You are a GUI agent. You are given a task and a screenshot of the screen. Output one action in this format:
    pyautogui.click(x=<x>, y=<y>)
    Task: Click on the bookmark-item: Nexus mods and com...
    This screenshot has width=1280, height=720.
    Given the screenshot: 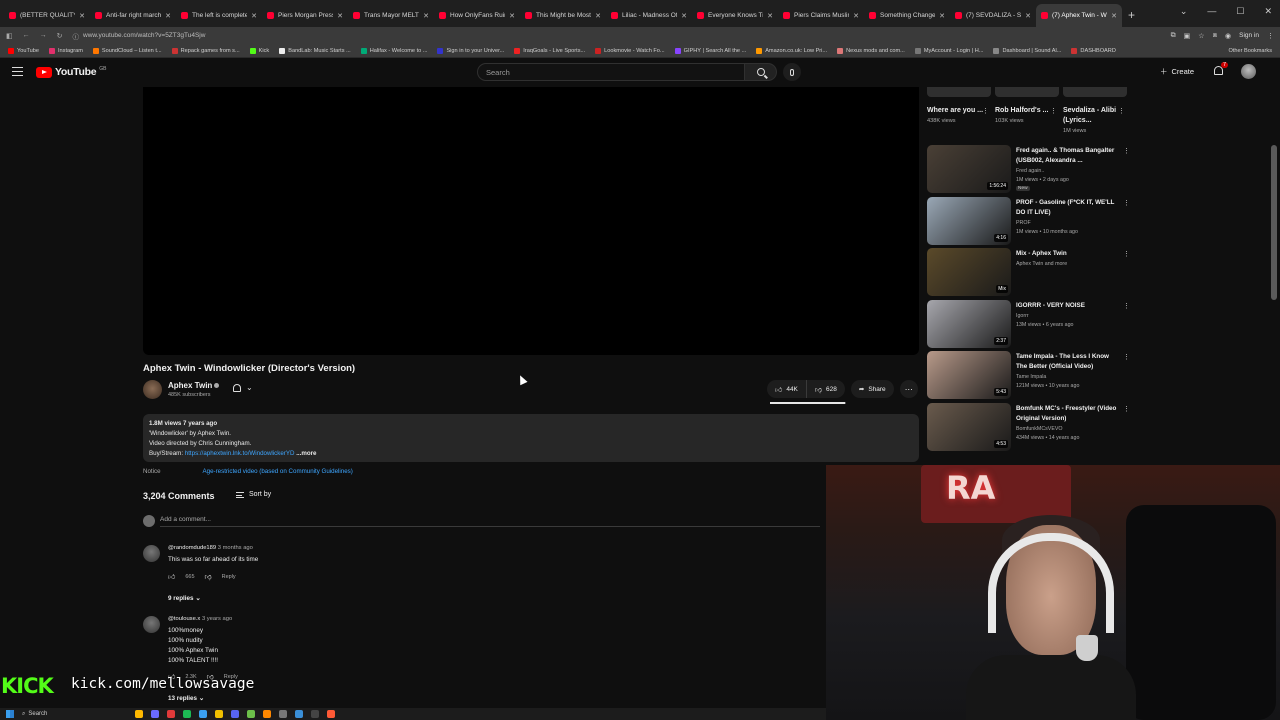 What is the action you would take?
    pyautogui.click(x=871, y=50)
    